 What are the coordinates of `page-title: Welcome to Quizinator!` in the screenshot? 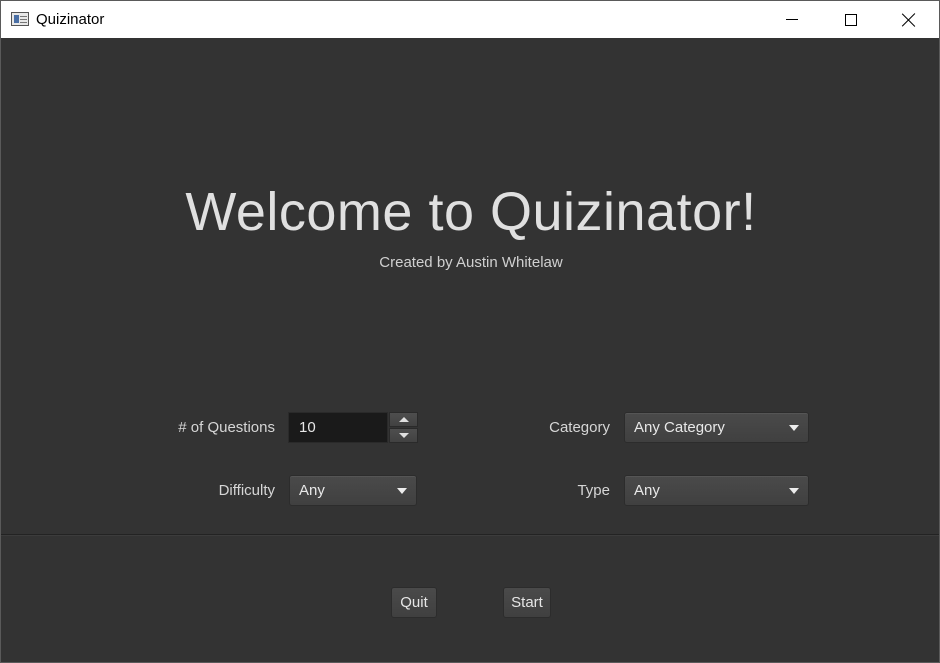 It's located at (471, 212).